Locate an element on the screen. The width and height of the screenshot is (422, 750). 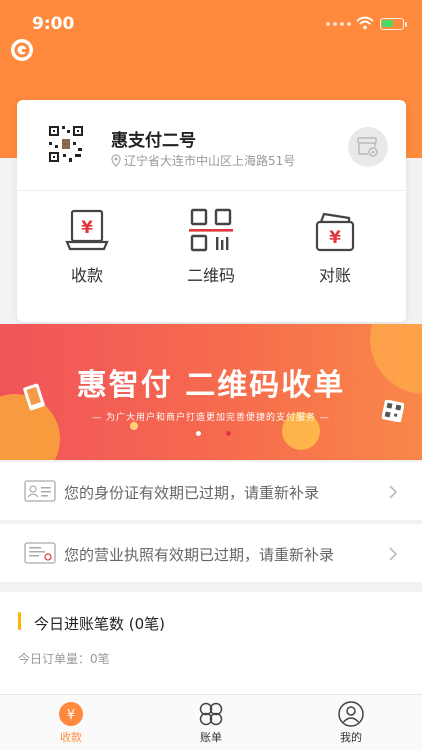
card-divider is located at coordinates (211, 190).